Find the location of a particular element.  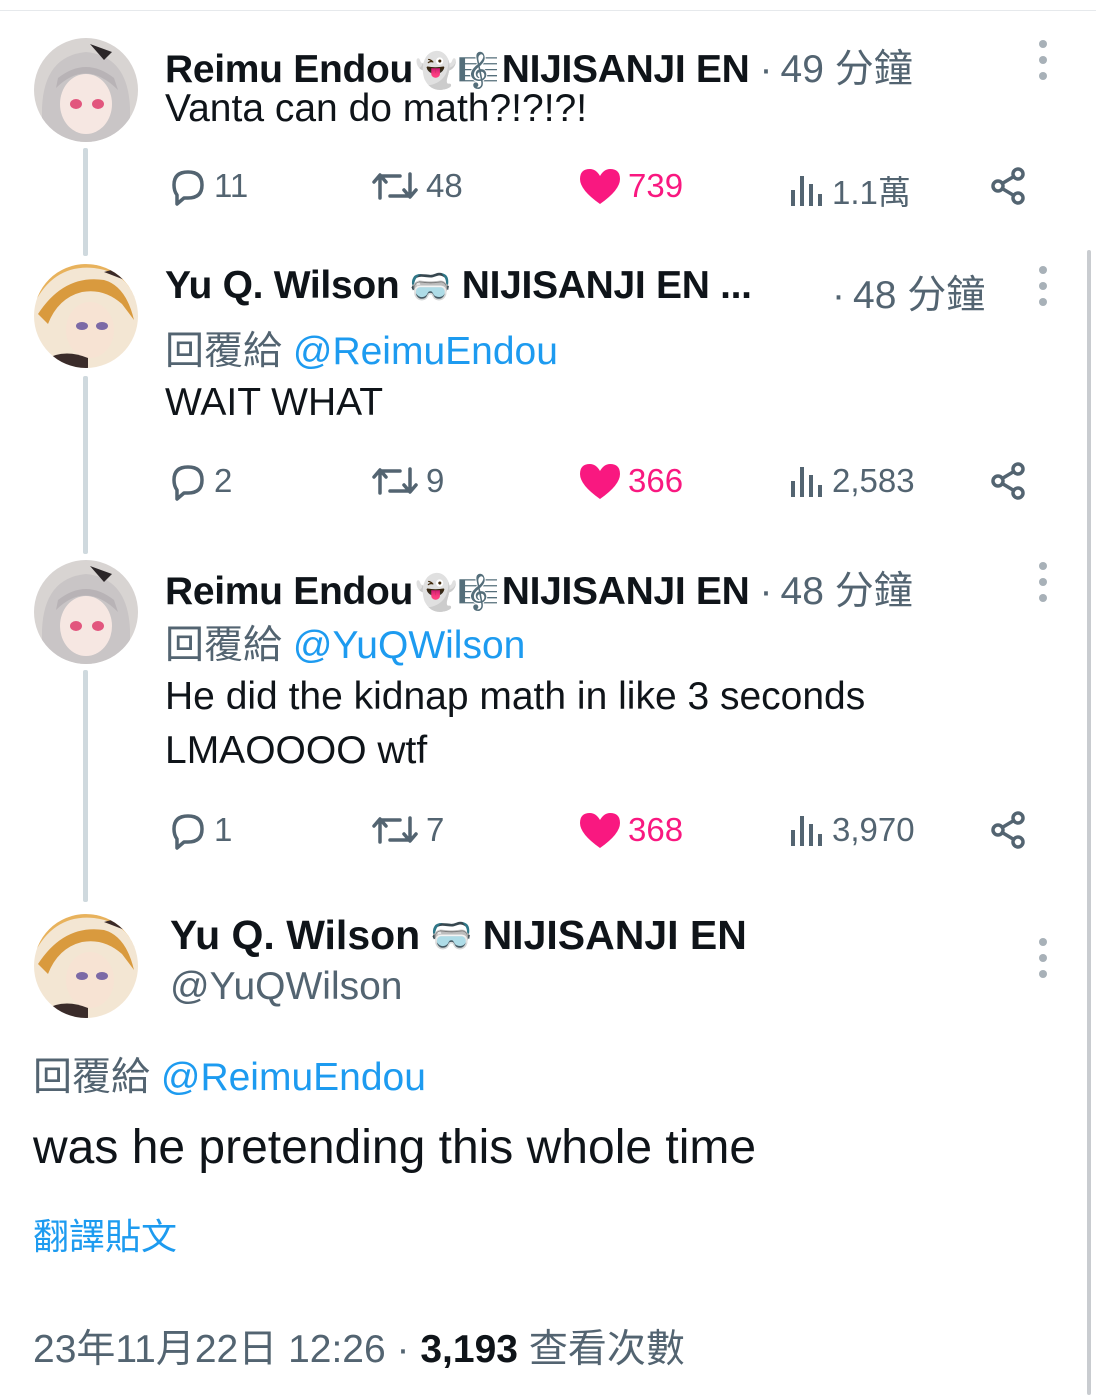

view-count: 3,970 is located at coordinates (873, 829).